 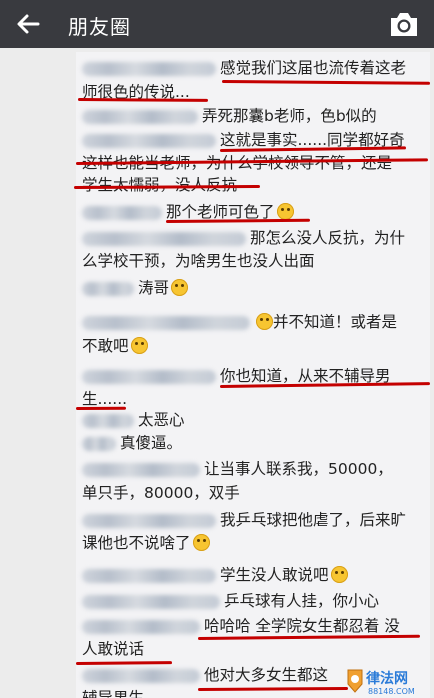 I want to click on comment-item: 人敢说话, so click(x=256, y=649).